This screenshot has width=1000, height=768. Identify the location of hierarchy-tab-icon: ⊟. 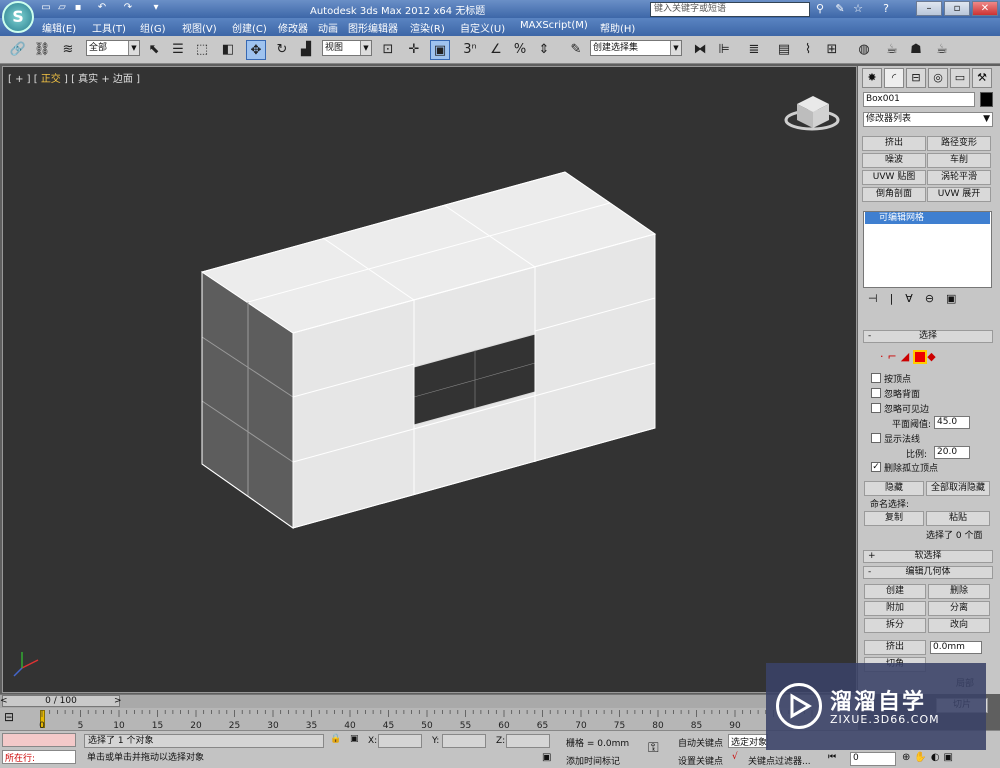
(916, 78).